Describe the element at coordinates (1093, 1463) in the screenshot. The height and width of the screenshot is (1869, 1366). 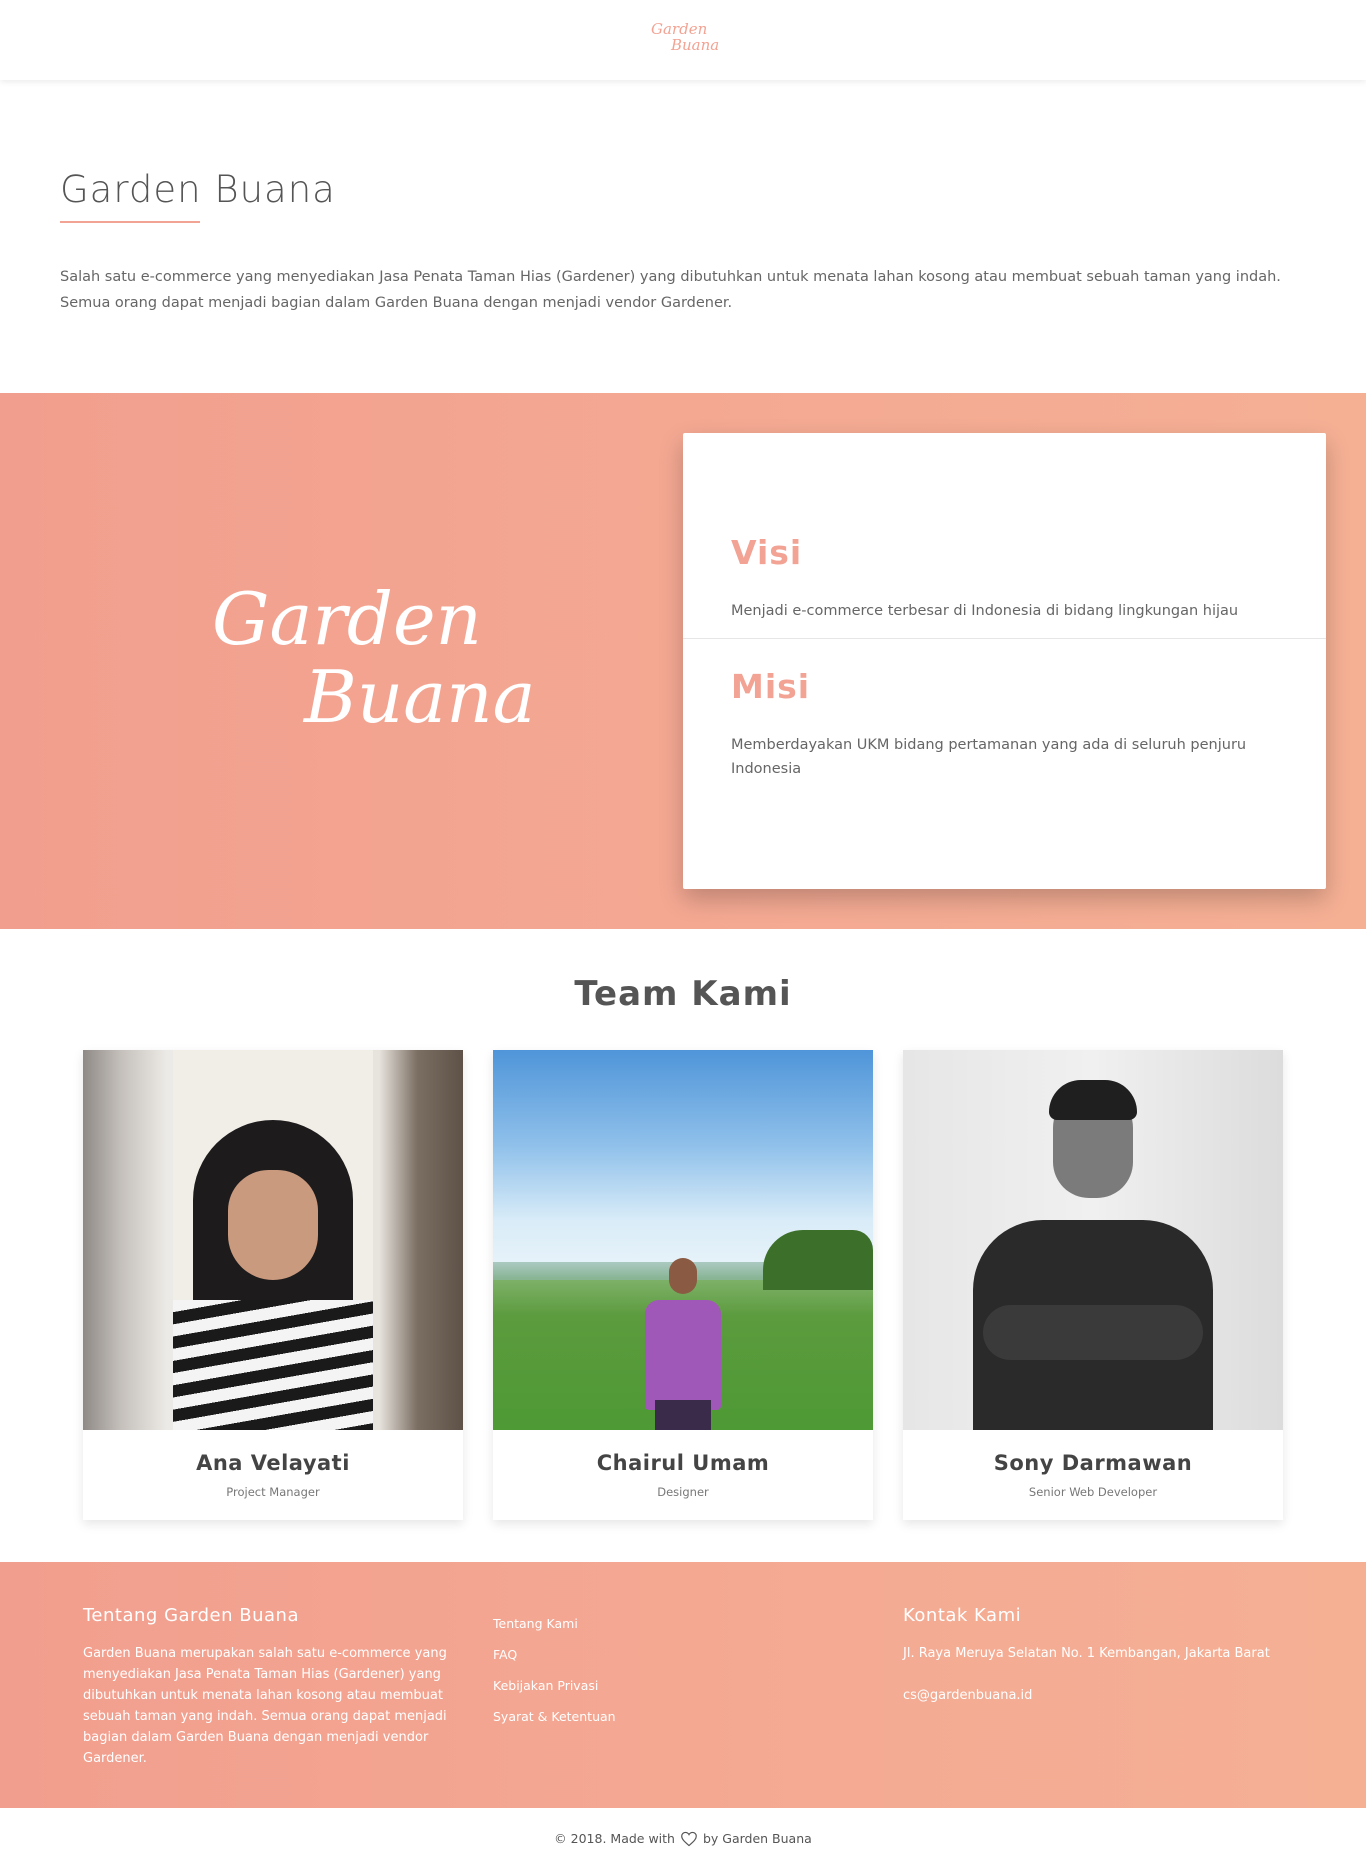
I see `member-name: Sony Darmawan` at that location.